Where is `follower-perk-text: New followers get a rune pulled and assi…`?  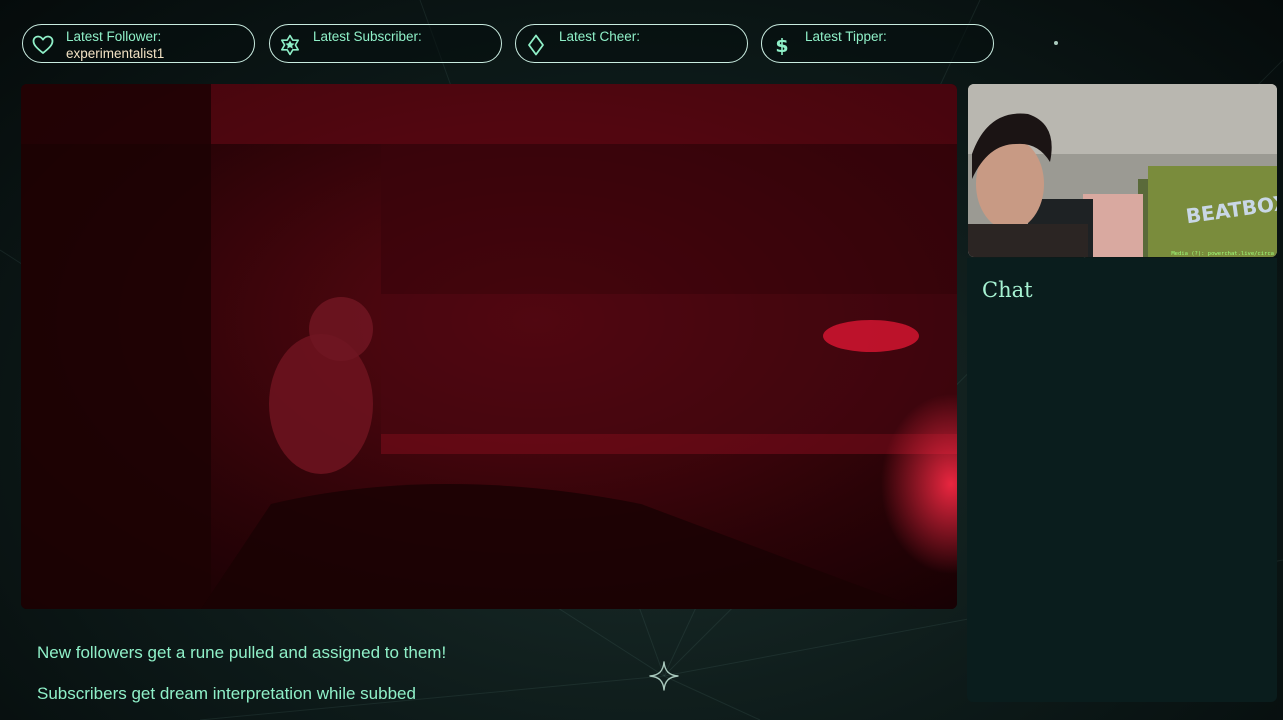
follower-perk-text: New followers get a rune pulled and assi… is located at coordinates (242, 652).